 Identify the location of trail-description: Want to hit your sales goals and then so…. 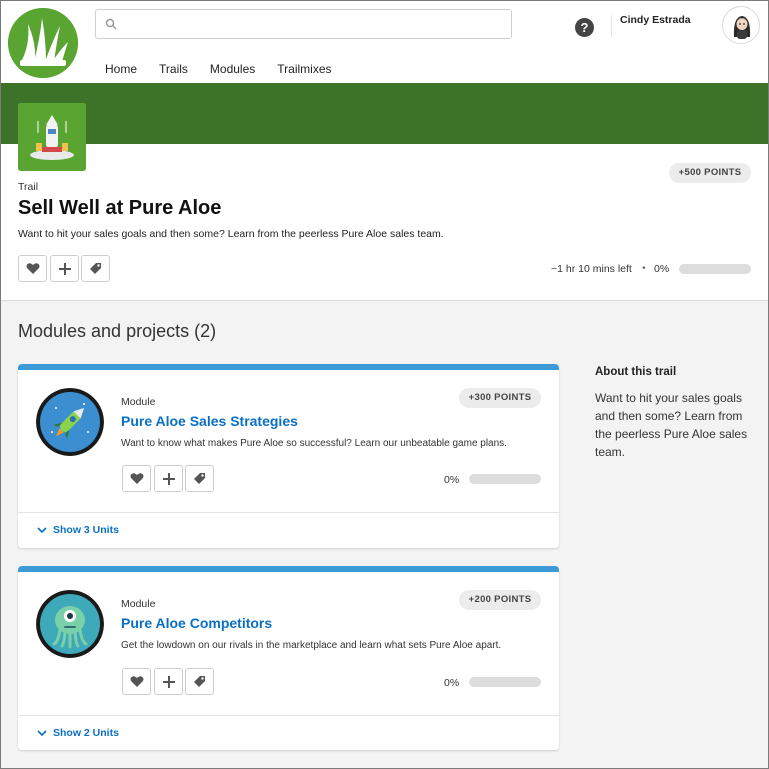
(231, 234).